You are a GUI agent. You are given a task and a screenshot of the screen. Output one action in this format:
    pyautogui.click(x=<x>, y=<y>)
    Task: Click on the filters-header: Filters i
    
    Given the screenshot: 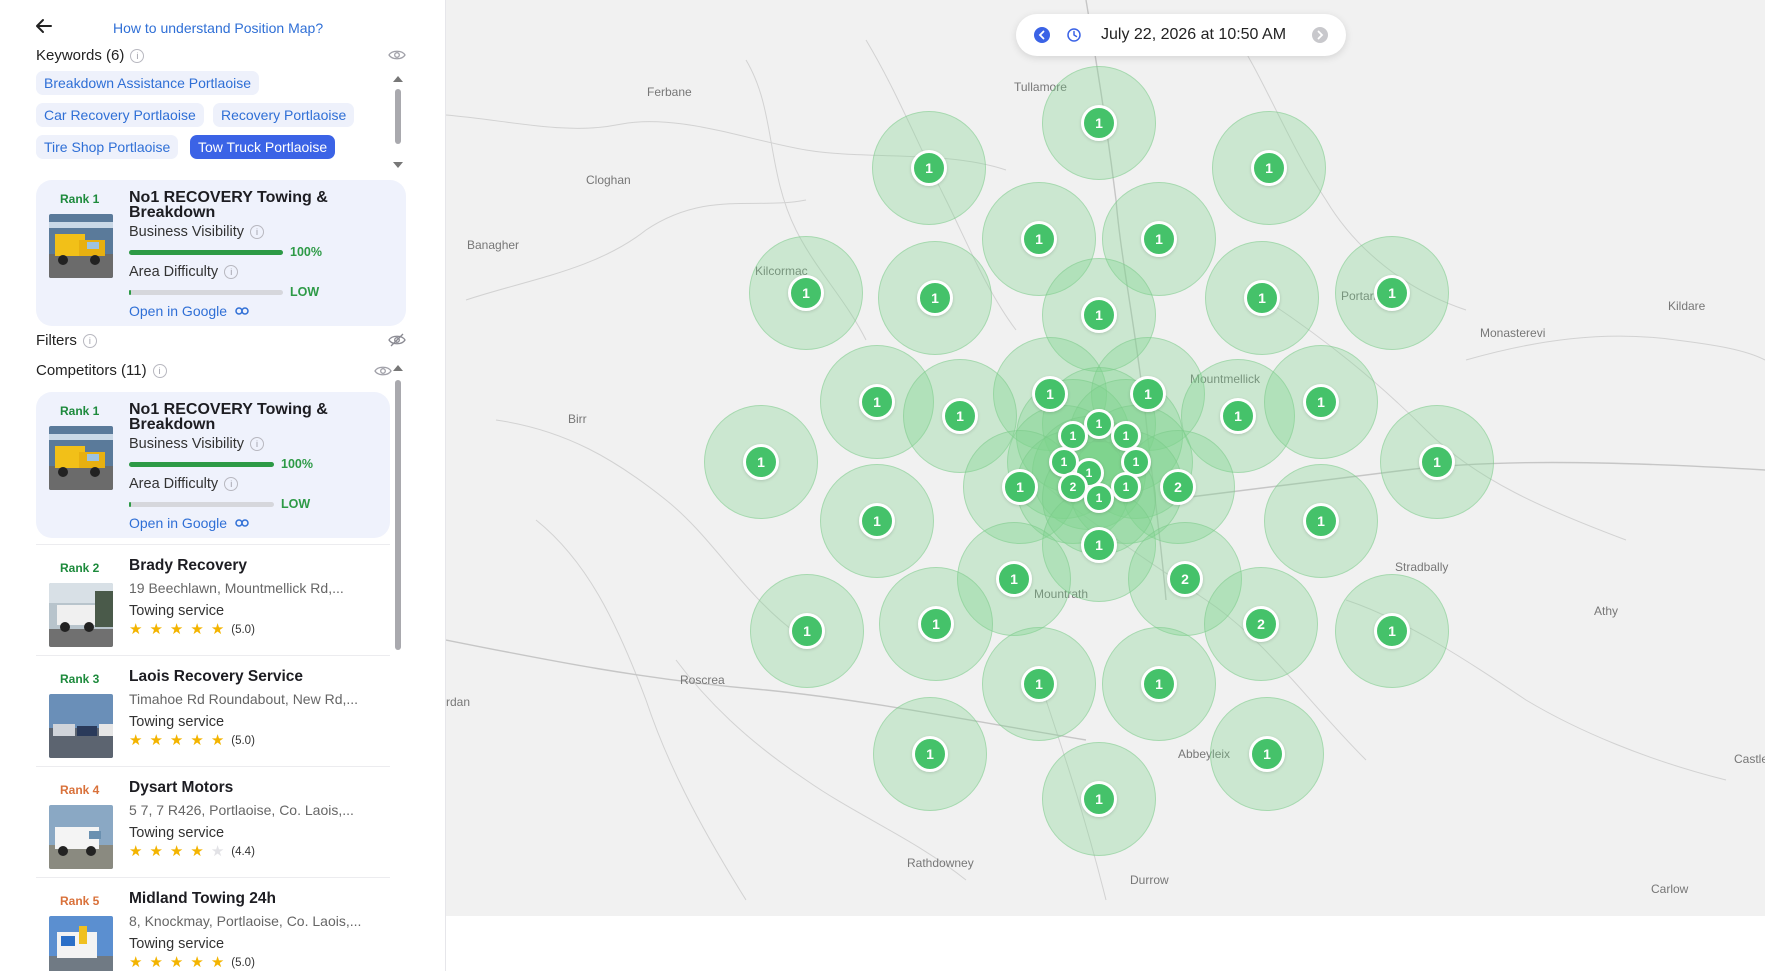 What is the action you would take?
    pyautogui.click(x=66, y=340)
    